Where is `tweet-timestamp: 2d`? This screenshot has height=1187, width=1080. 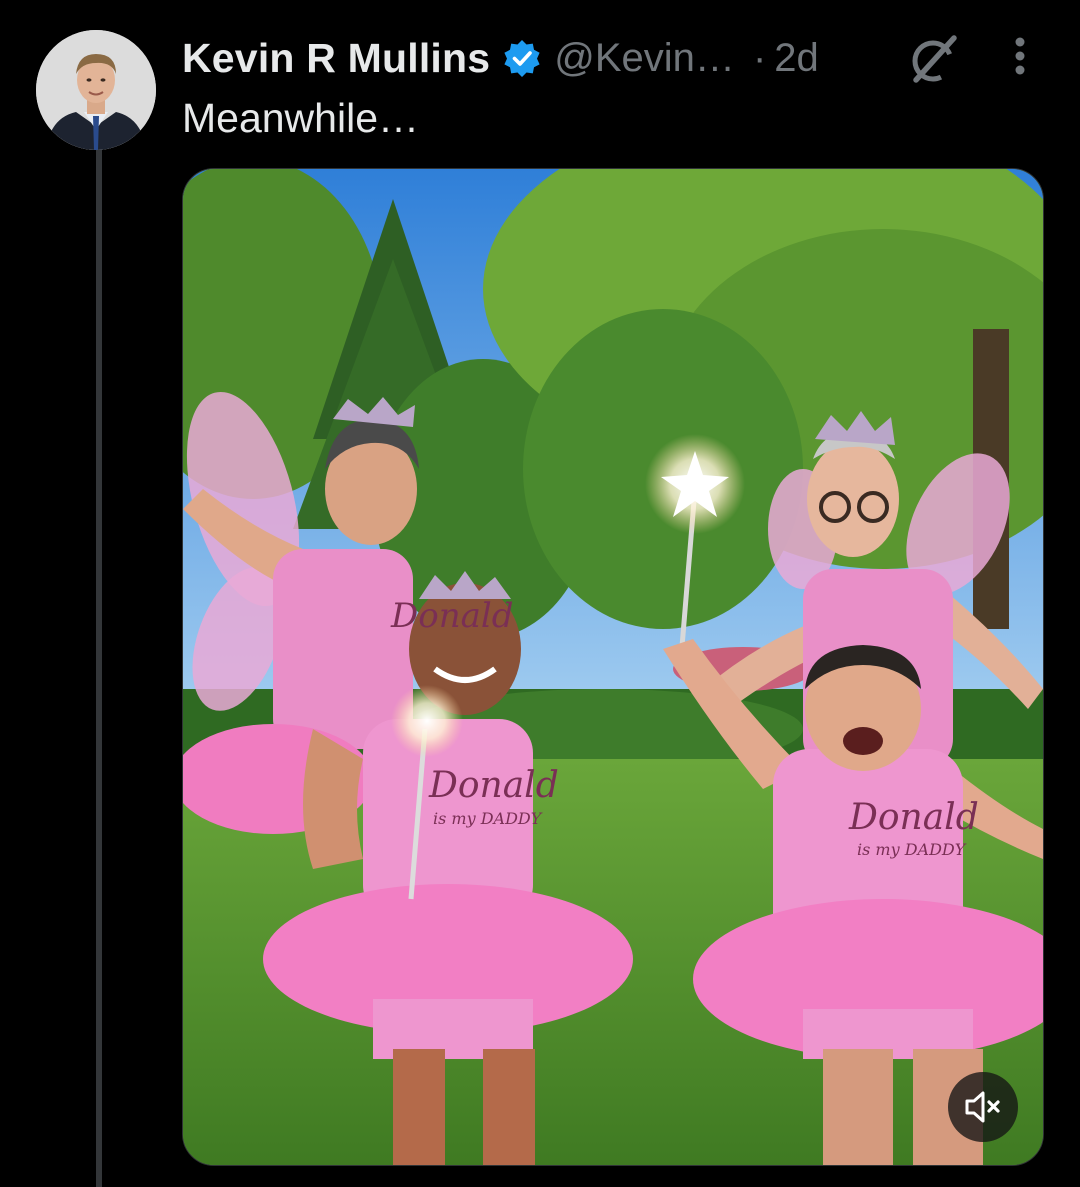 tweet-timestamp: 2d is located at coordinates (796, 58).